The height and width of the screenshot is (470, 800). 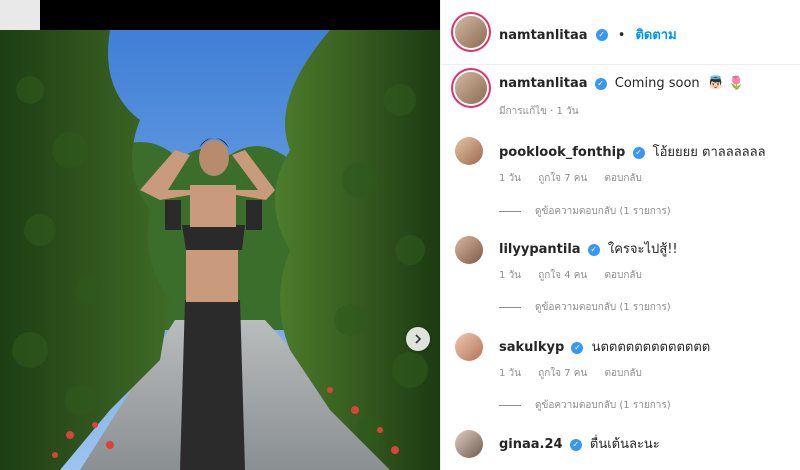 What do you see at coordinates (220, 15) in the screenshot?
I see `post-top-strip` at bounding box center [220, 15].